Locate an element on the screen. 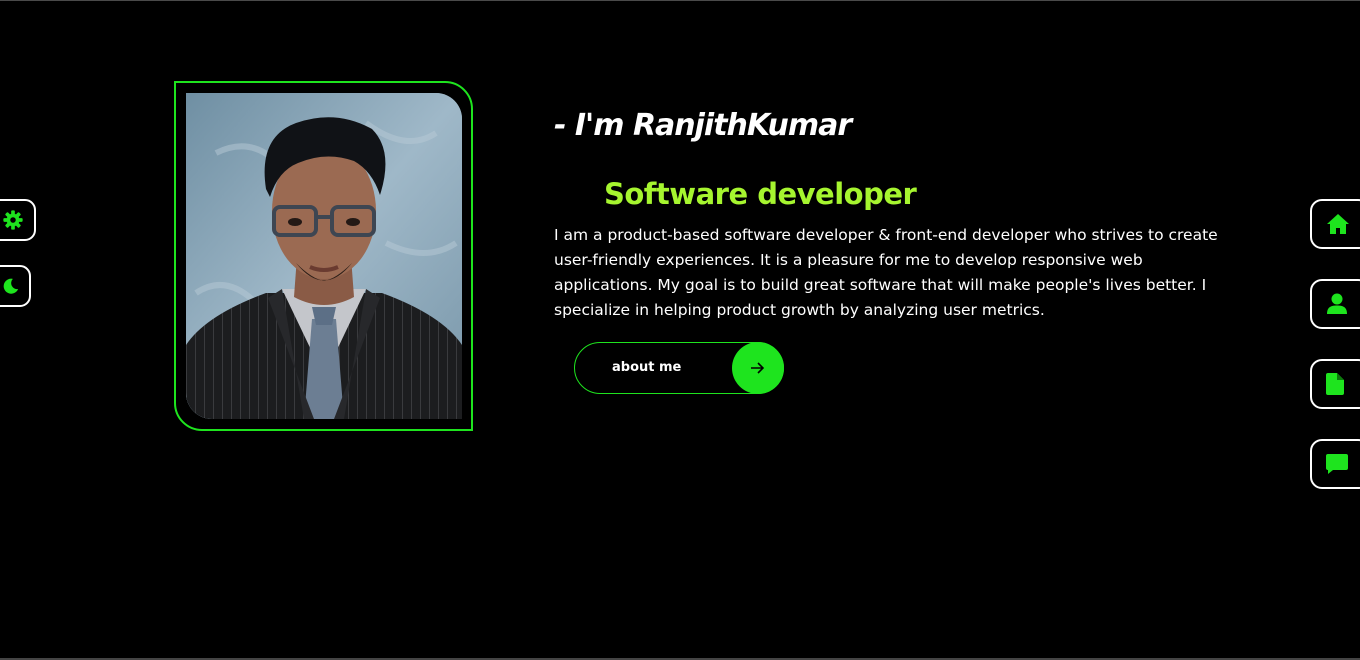 This screenshot has width=1360, height=660. home-icon is located at coordinates (1338, 224).